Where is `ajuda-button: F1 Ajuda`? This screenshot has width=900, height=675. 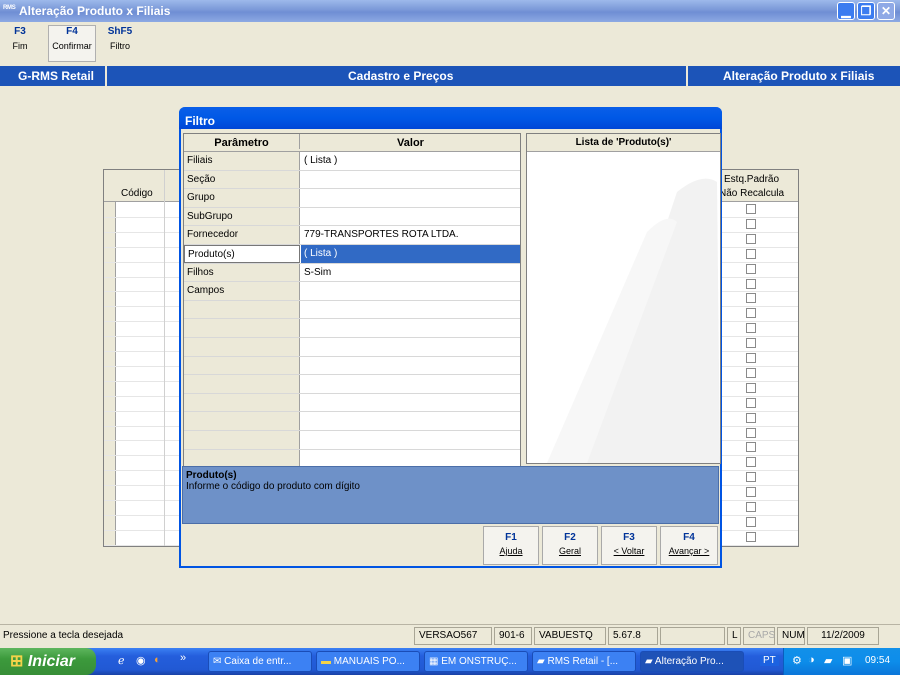 ajuda-button: F1 Ajuda is located at coordinates (511, 545).